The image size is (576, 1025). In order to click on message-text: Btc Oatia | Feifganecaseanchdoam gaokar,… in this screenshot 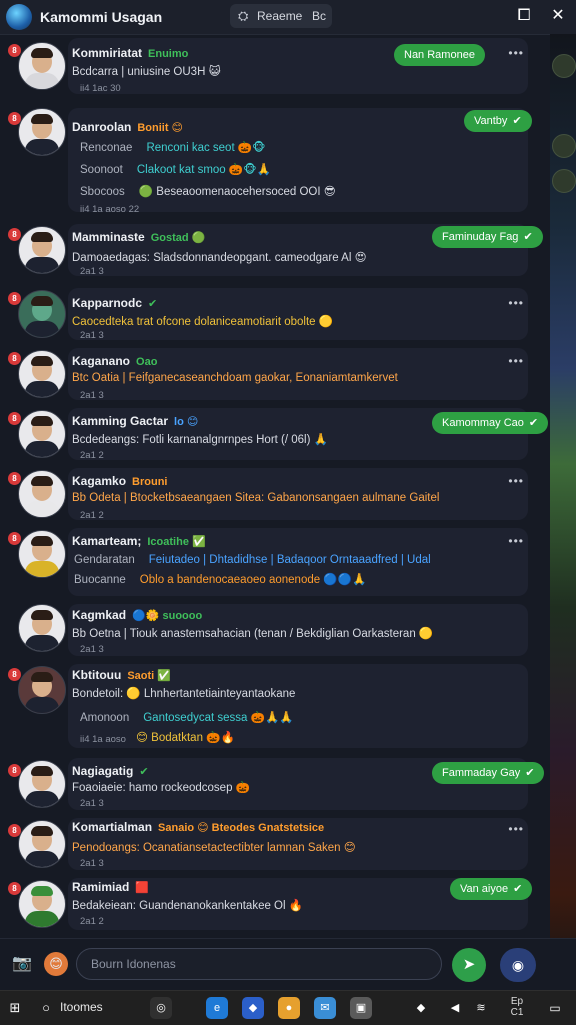, I will do `click(235, 378)`.